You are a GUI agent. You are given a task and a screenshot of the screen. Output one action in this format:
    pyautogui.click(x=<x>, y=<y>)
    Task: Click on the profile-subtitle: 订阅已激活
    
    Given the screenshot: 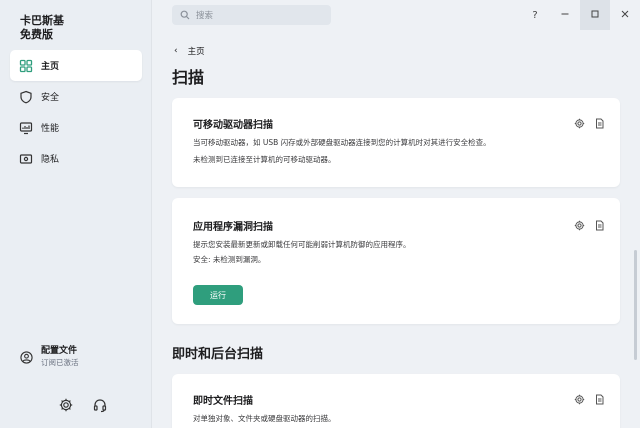 What is the action you would take?
    pyautogui.click(x=60, y=362)
    